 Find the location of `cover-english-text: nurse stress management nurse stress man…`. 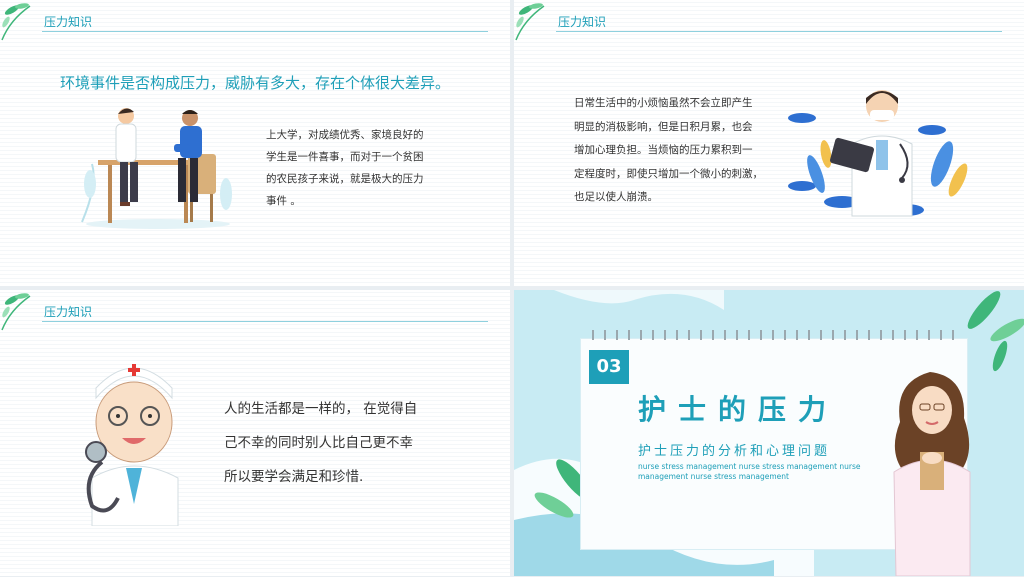

cover-english-text: nurse stress management nurse stress man… is located at coordinates (749, 471).